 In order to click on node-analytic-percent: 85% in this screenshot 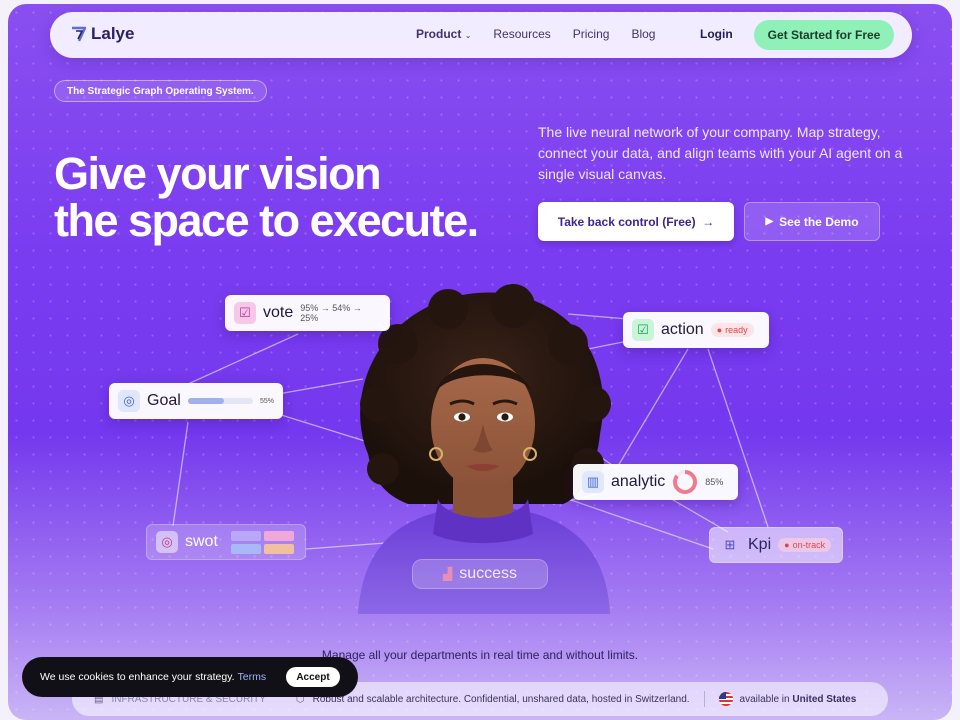, I will do `click(714, 482)`.